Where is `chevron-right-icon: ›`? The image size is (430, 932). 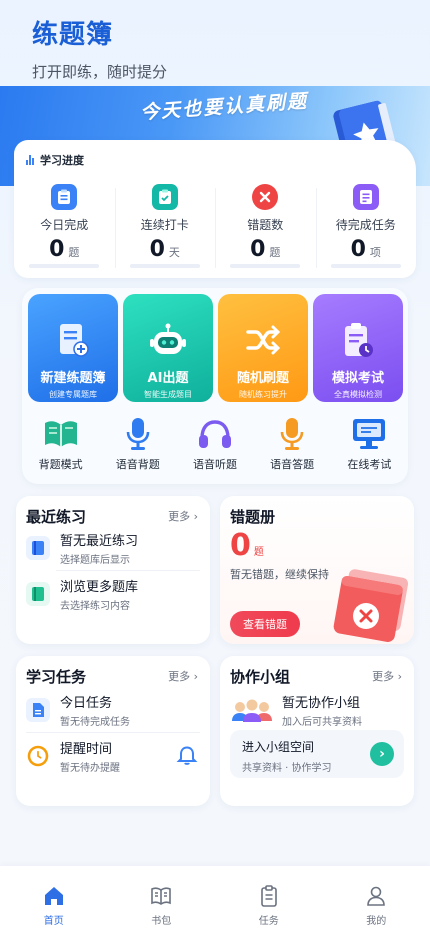
chevron-right-icon: › is located at coordinates (382, 754).